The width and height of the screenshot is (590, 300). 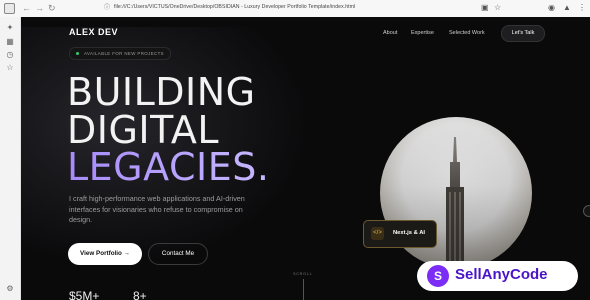 I want to click on tech-card-label: Next.js & AI, so click(x=409, y=233).